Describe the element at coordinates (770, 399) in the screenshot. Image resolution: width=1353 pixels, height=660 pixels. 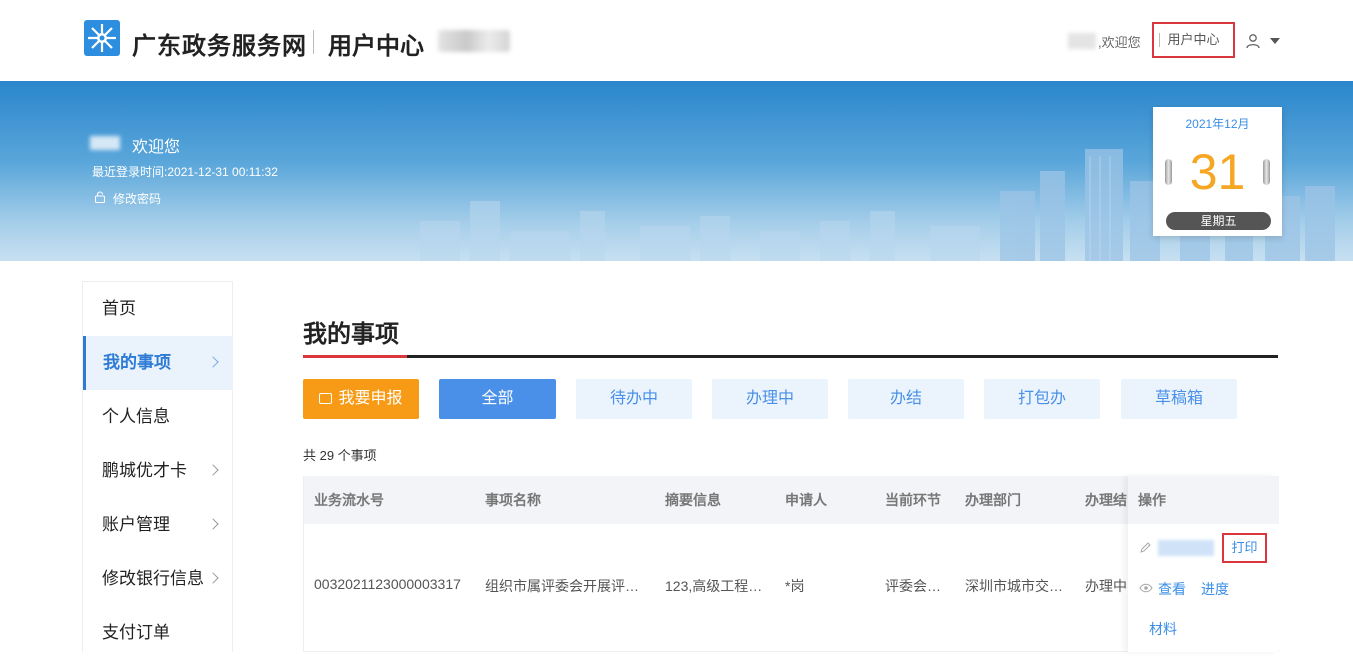
I see `filter-tab-processing: 办理中` at that location.